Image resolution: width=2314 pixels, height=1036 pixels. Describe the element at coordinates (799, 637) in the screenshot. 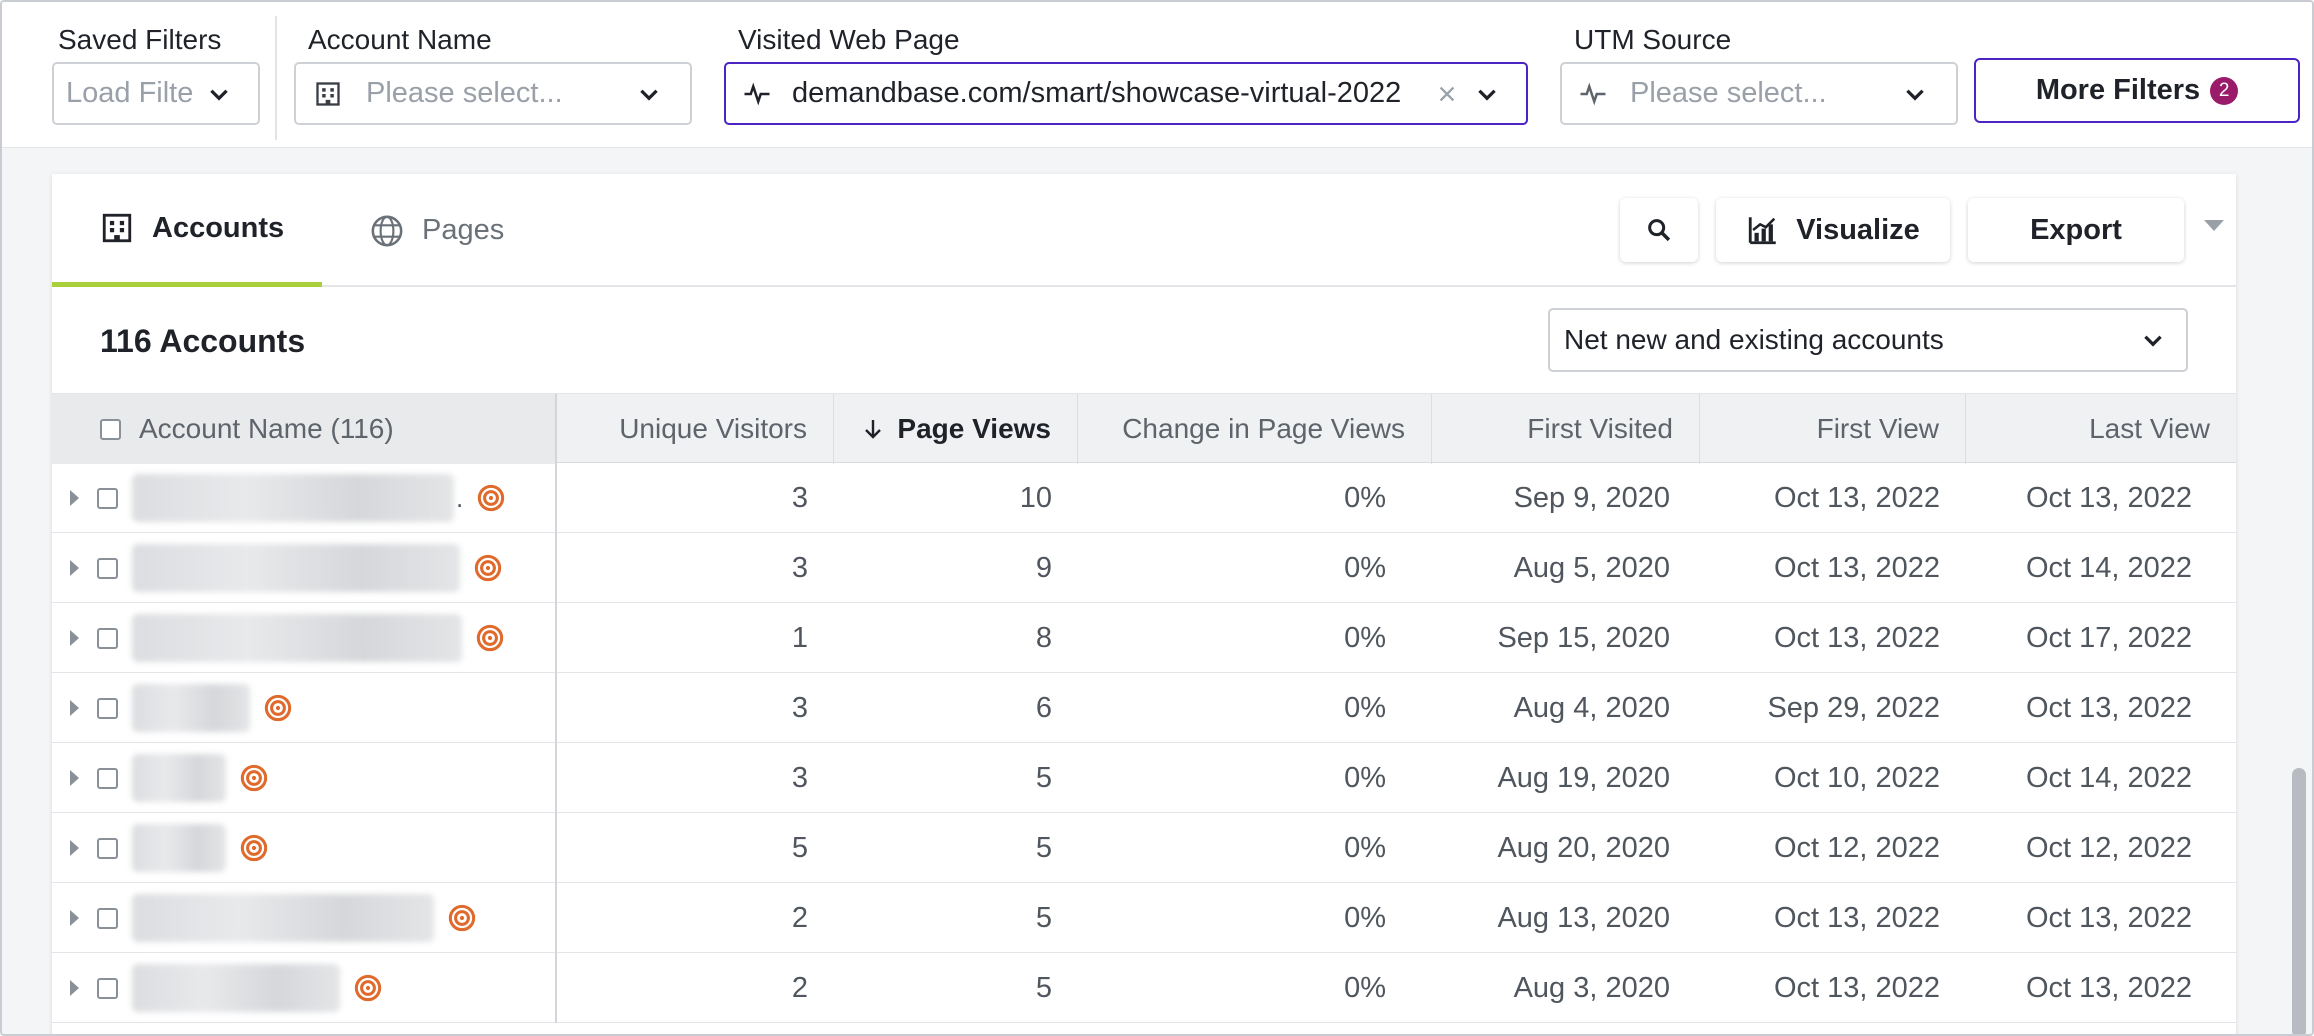

I see `unique-visitors-cell: 1` at that location.